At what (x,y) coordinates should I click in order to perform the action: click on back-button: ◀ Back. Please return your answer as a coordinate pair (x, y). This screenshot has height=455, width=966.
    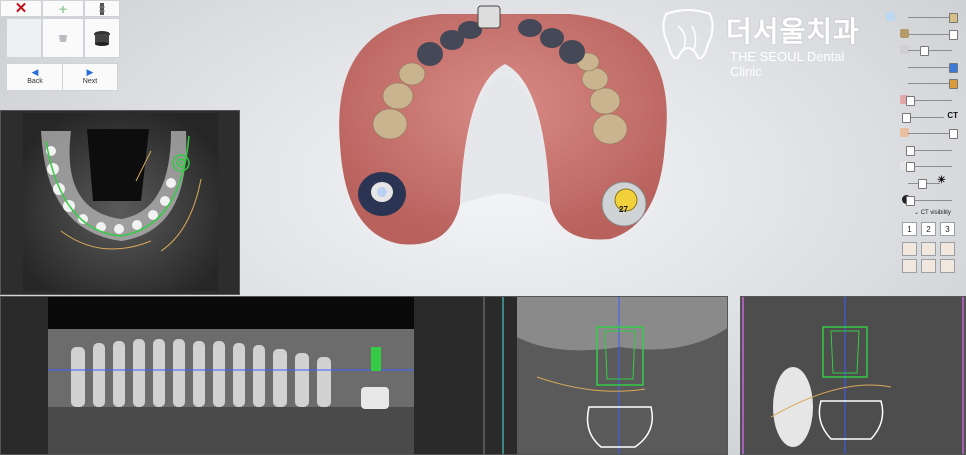
    Looking at the image, I should click on (35, 77).